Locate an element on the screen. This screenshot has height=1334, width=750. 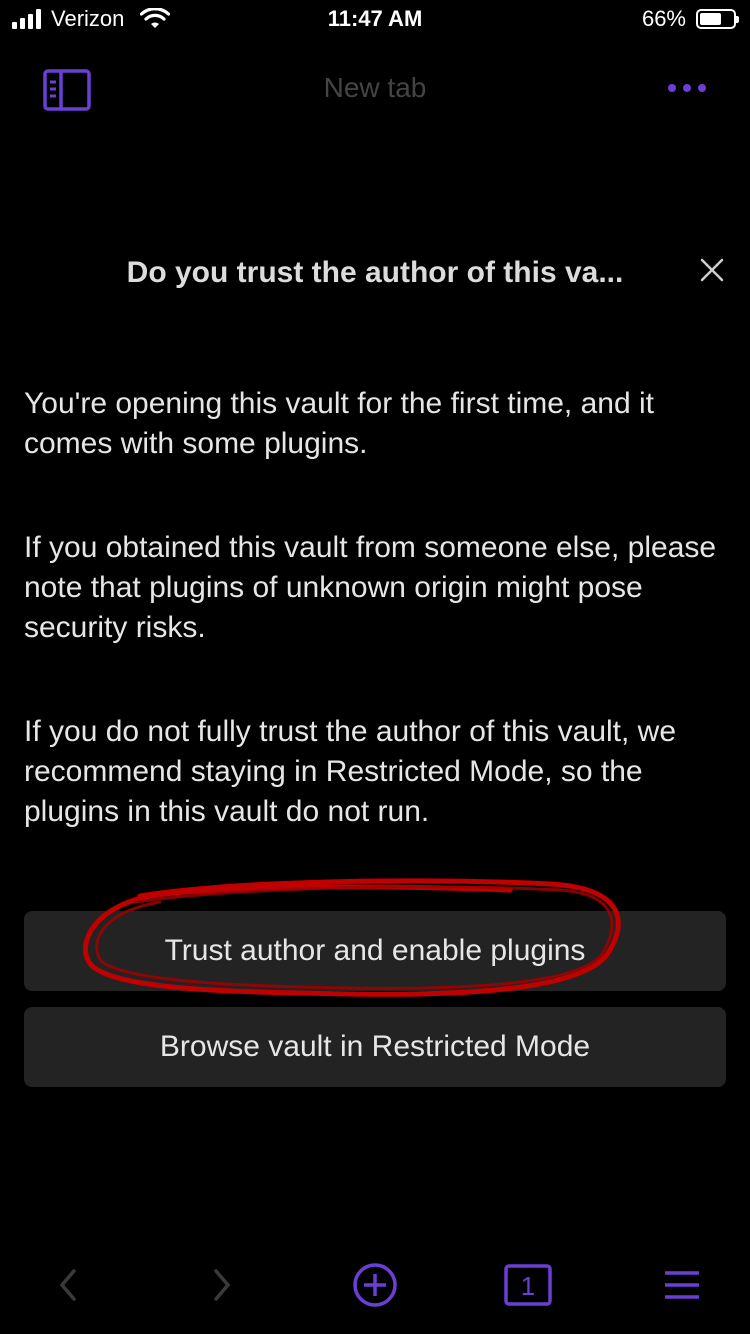
status-bar: Verizon 11:47 AM 66% is located at coordinates (375, 20).